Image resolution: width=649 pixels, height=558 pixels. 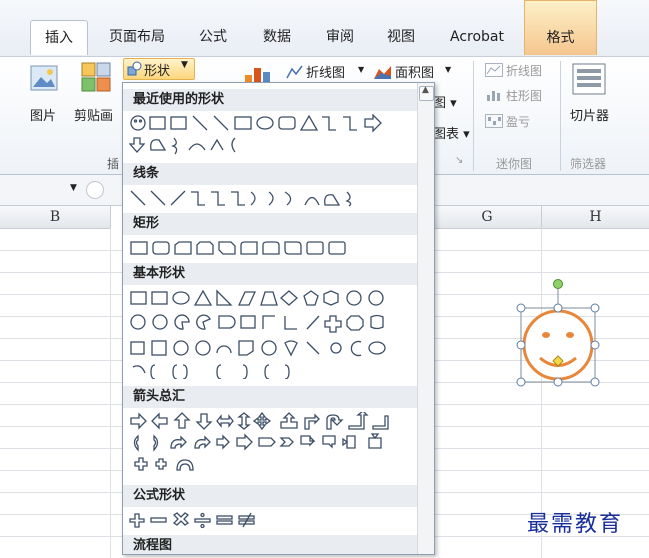 What do you see at coordinates (275, 174) in the screenshot?
I see `section-lines: 线条` at bounding box center [275, 174].